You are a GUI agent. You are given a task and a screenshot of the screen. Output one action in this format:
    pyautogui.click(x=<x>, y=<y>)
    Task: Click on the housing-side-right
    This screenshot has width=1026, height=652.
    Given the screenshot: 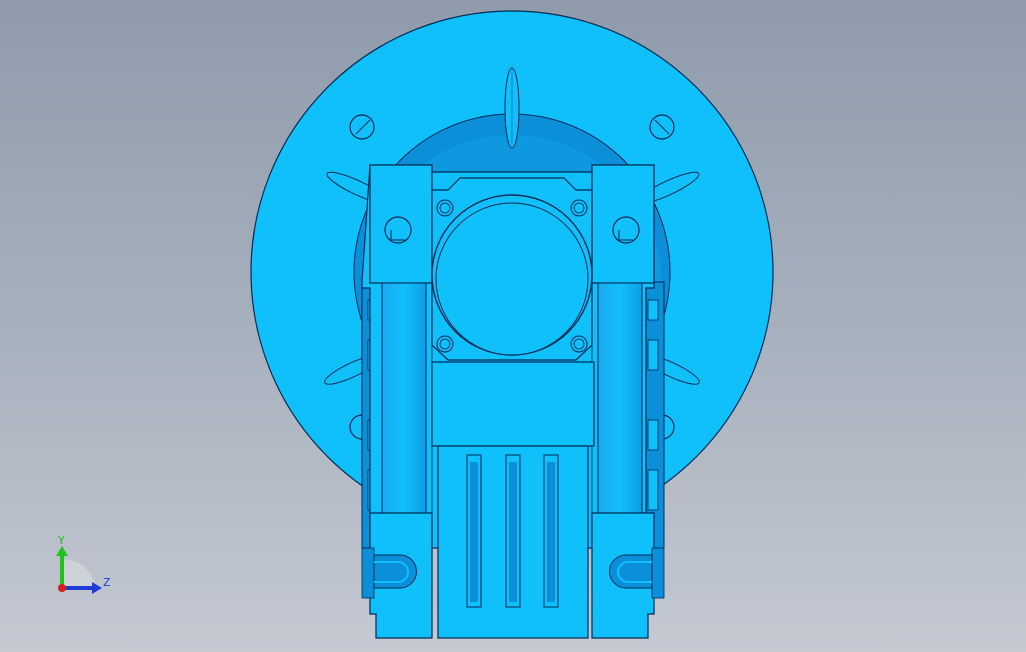 What is the action you would take?
    pyautogui.click(x=655, y=415)
    